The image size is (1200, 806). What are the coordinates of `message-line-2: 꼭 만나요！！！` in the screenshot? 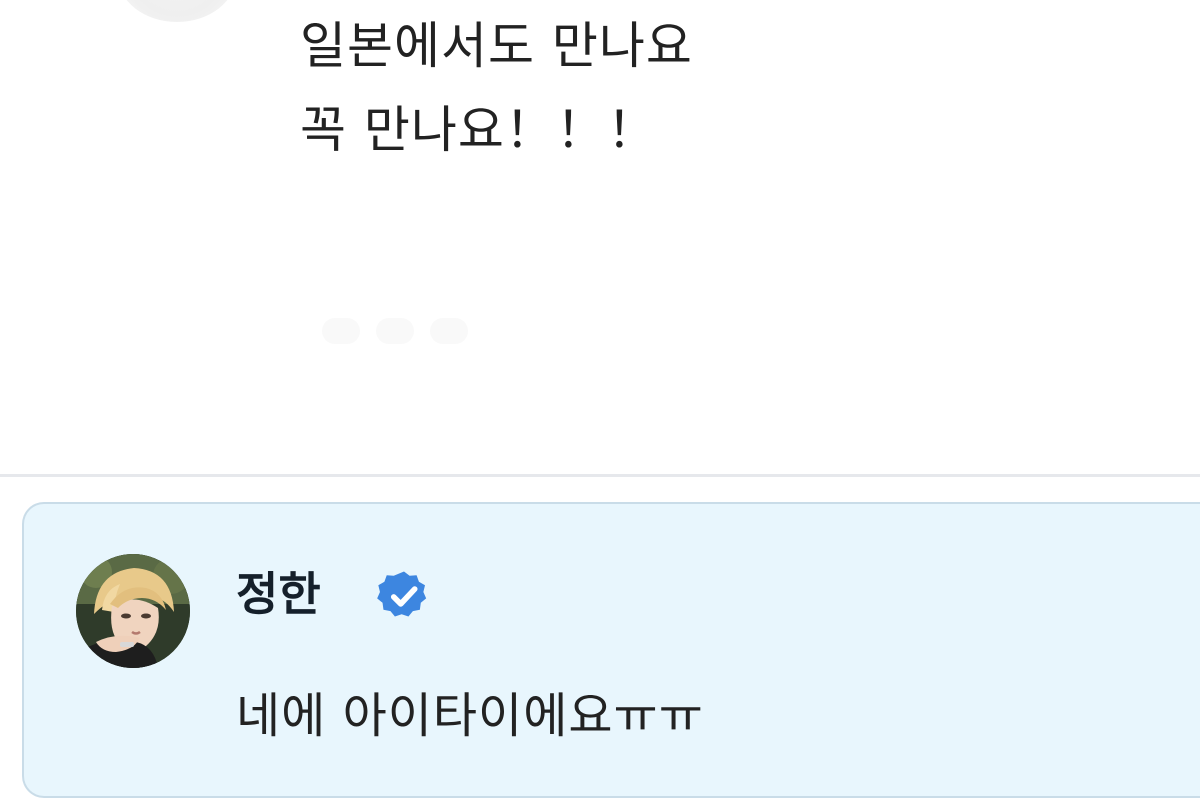 It's located at (479, 130).